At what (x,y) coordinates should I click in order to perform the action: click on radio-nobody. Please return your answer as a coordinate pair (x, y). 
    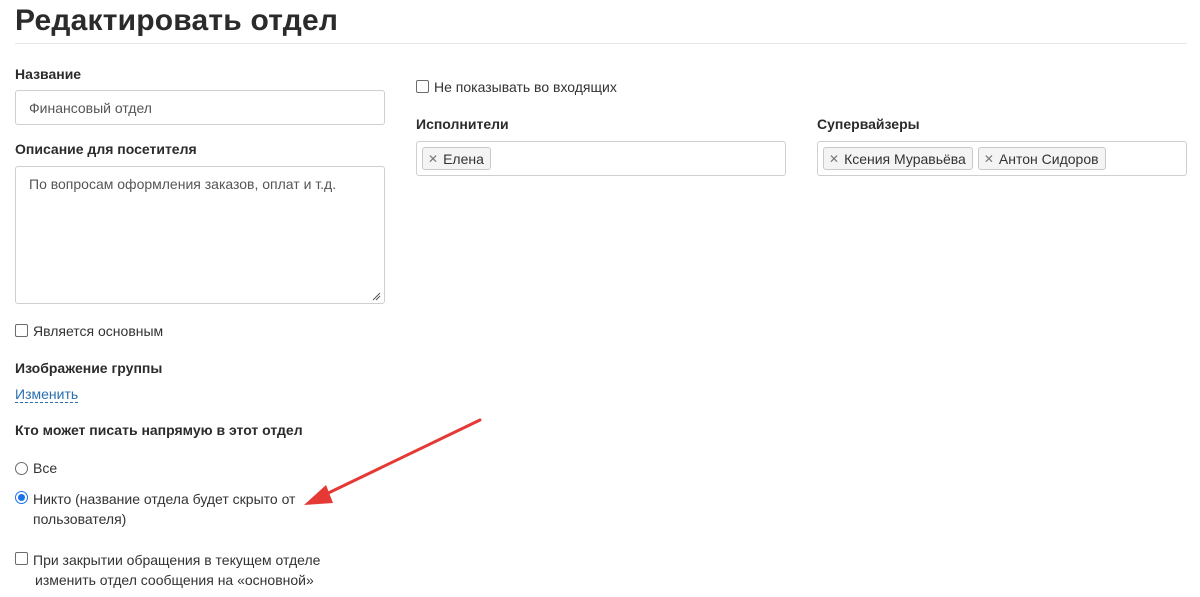
    Looking at the image, I should click on (21, 497).